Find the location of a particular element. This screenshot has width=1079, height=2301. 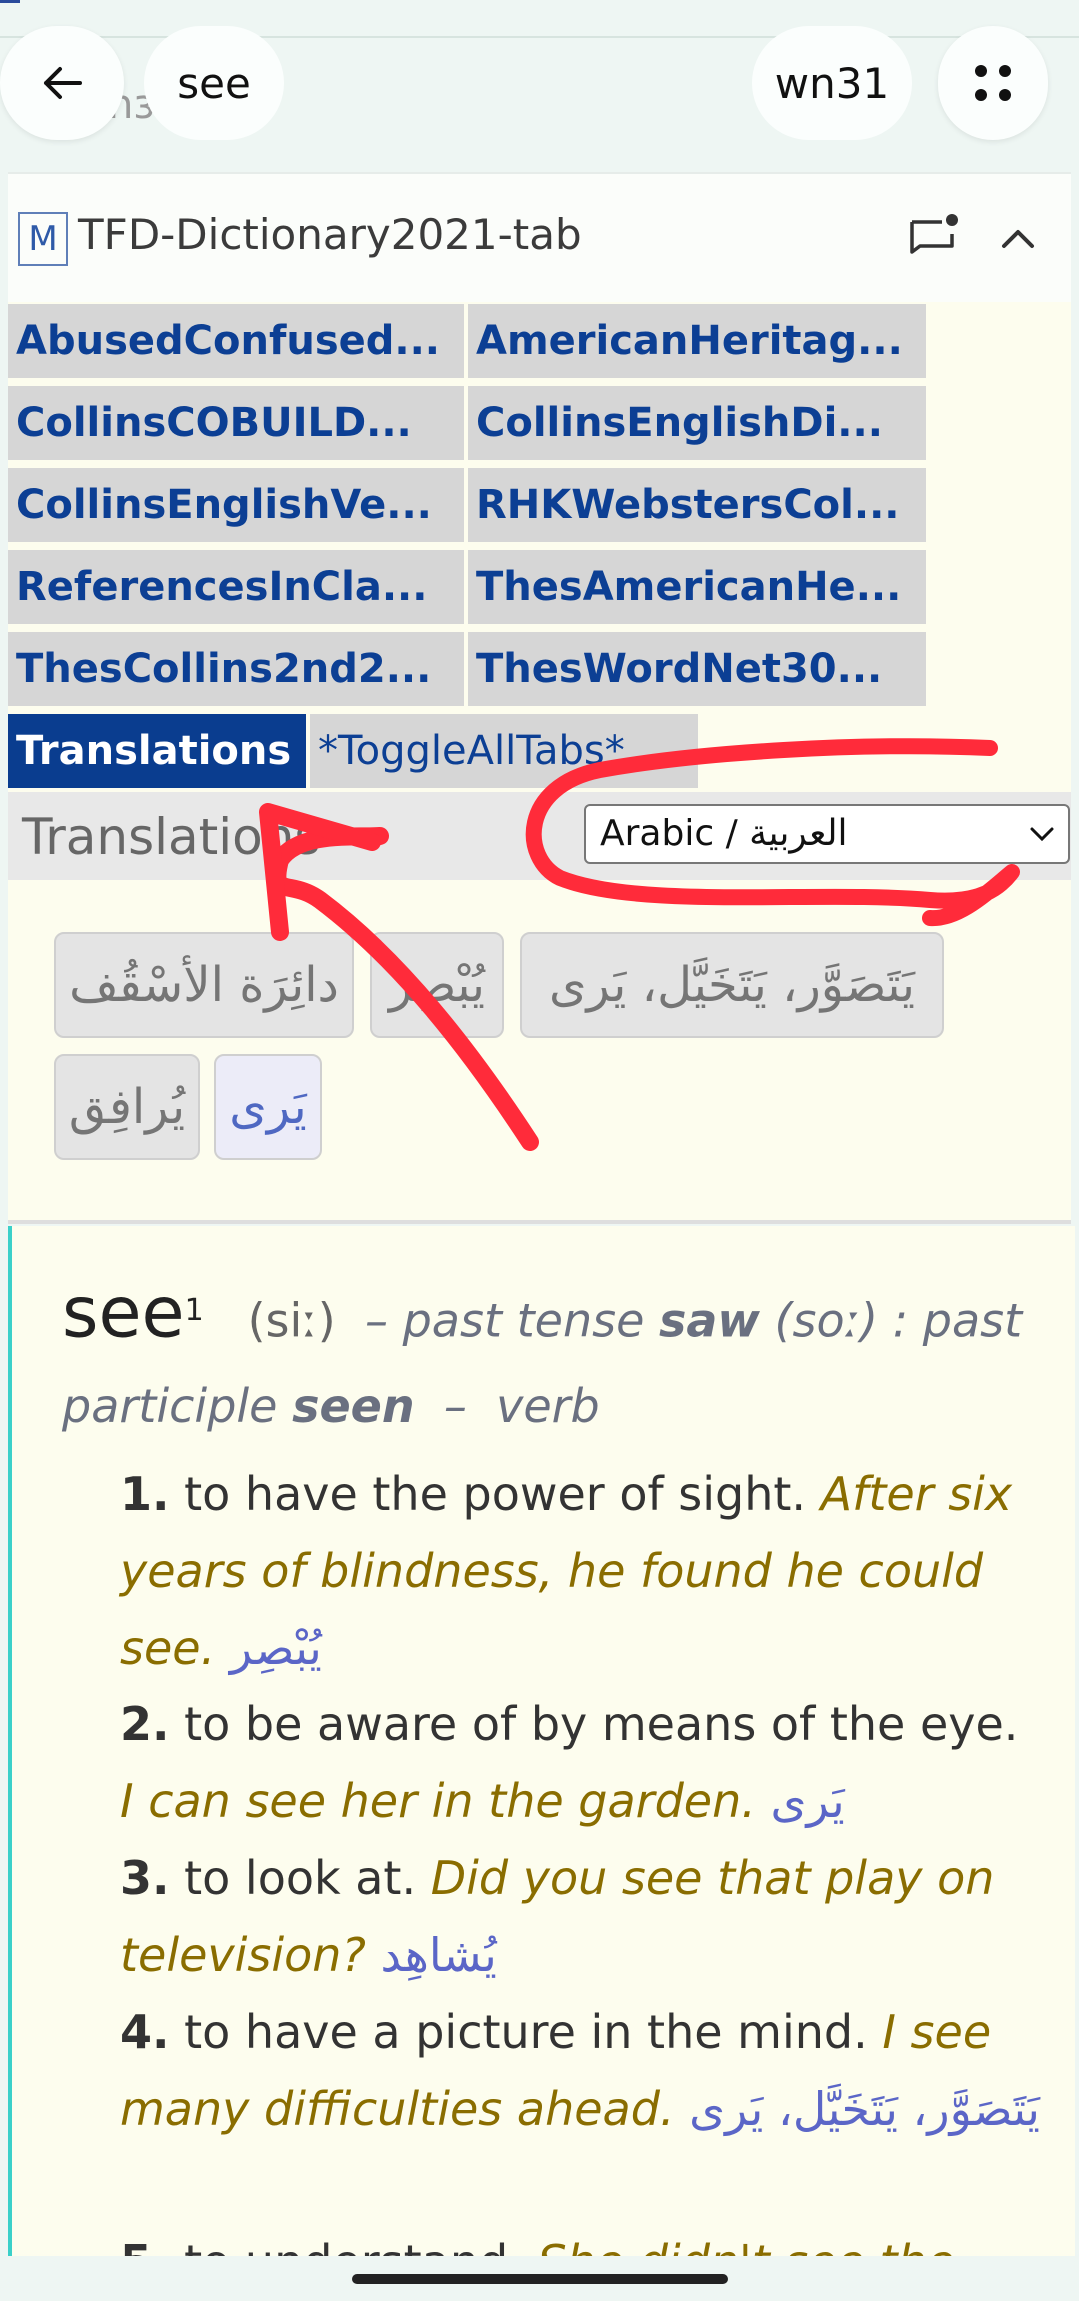

more-button is located at coordinates (993, 83).